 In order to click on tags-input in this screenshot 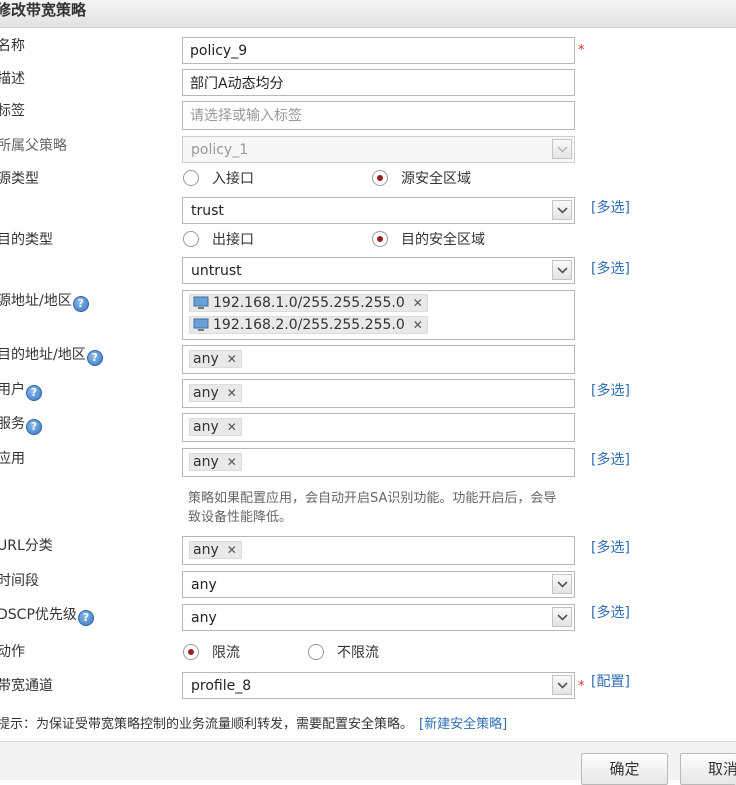, I will do `click(378, 115)`.